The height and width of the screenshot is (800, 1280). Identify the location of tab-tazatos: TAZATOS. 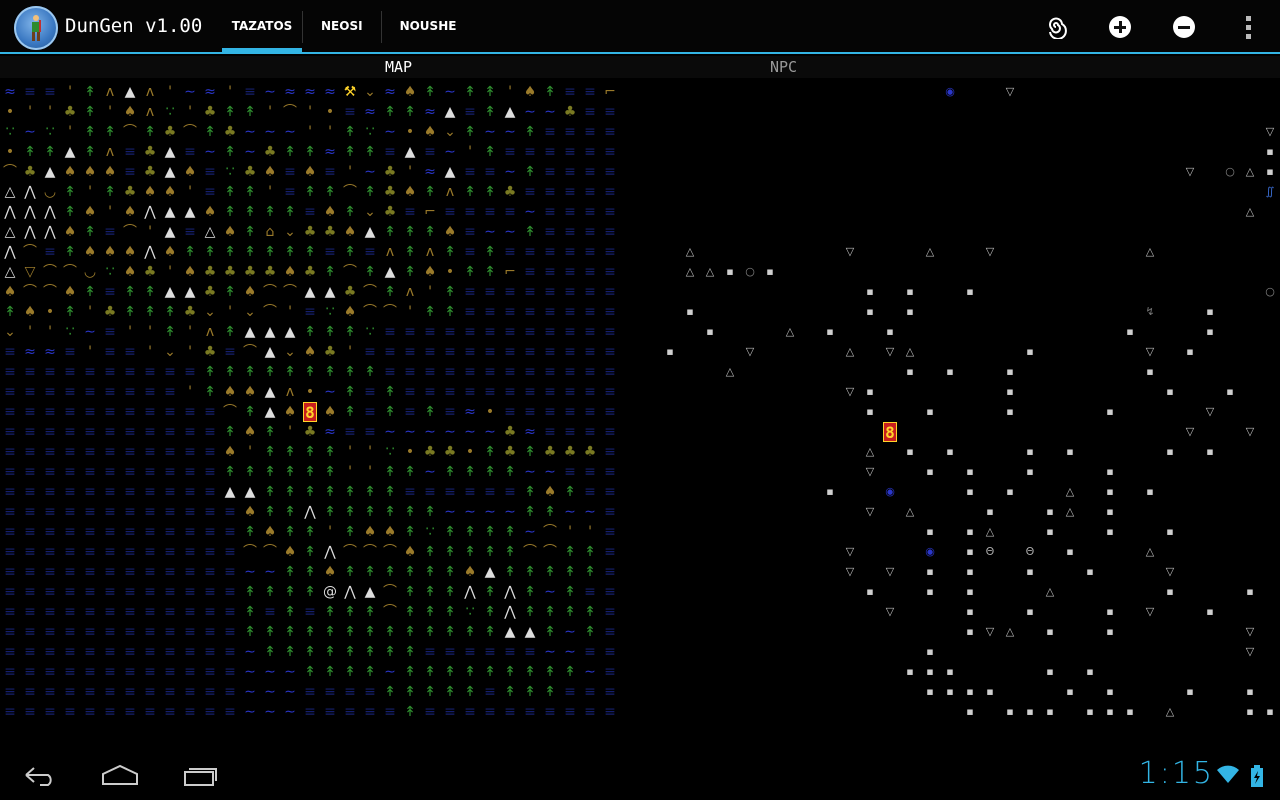
(262, 27).